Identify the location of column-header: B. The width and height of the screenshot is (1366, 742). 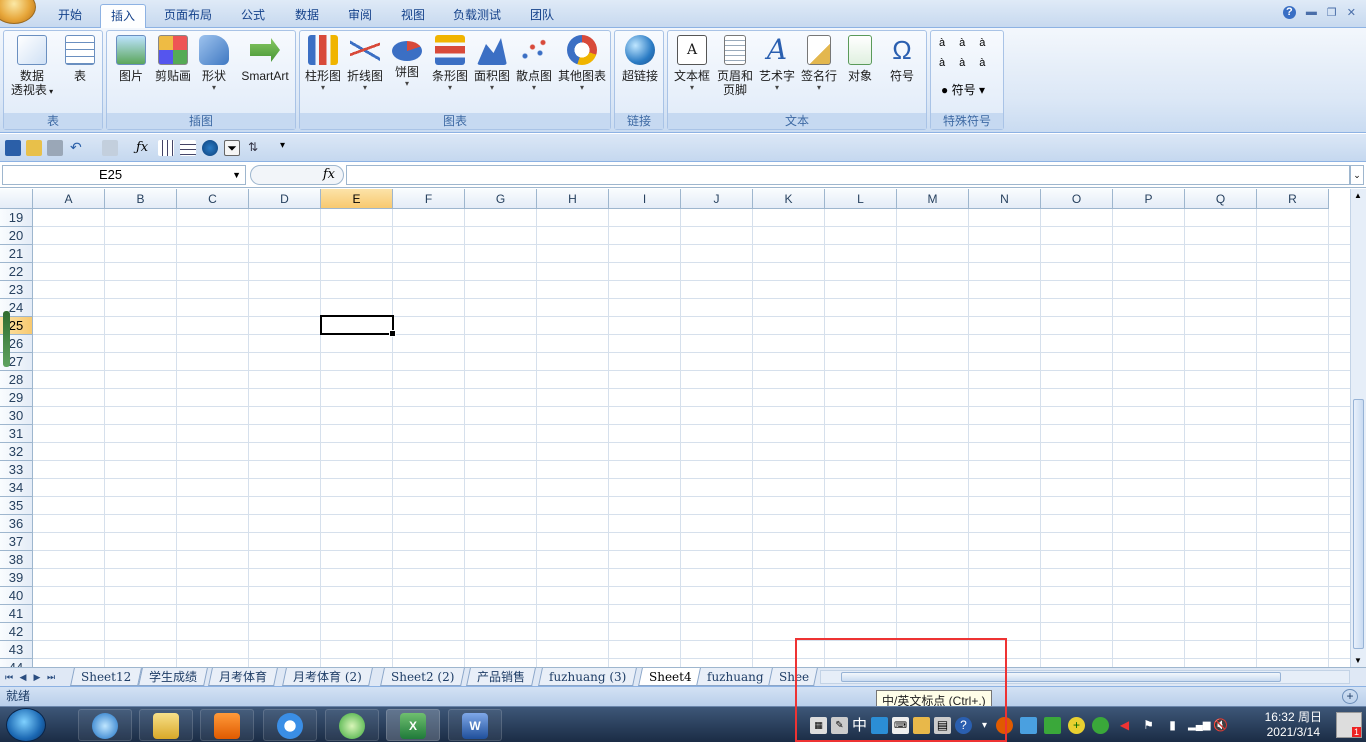
(141, 199).